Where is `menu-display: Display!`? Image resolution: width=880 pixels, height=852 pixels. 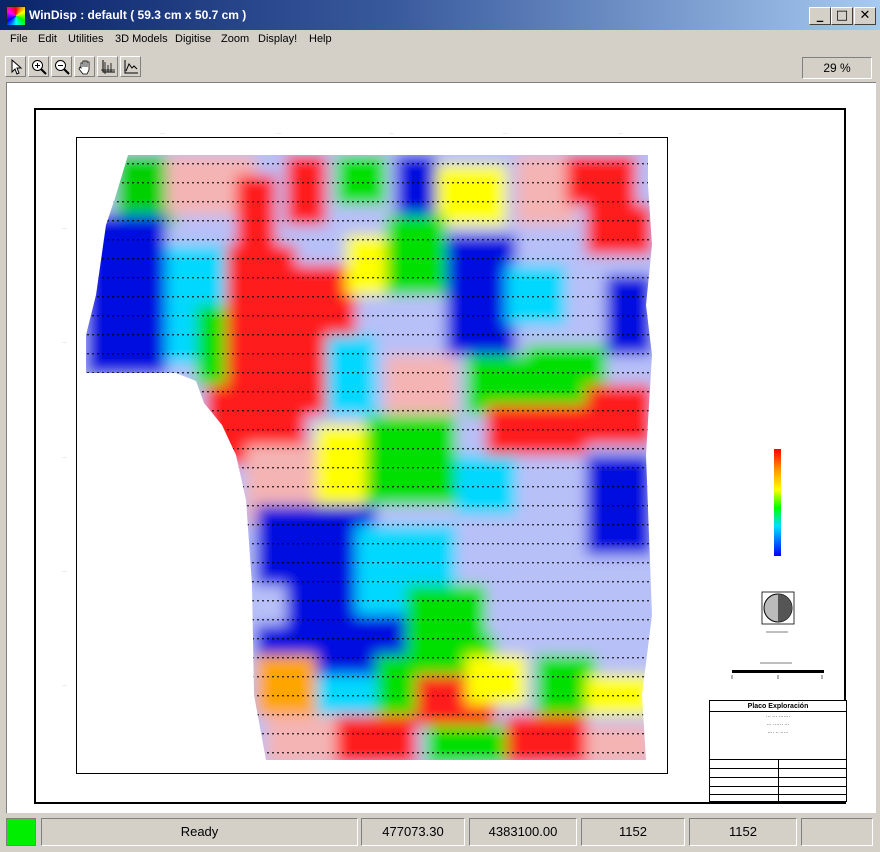 menu-display: Display! is located at coordinates (277, 39).